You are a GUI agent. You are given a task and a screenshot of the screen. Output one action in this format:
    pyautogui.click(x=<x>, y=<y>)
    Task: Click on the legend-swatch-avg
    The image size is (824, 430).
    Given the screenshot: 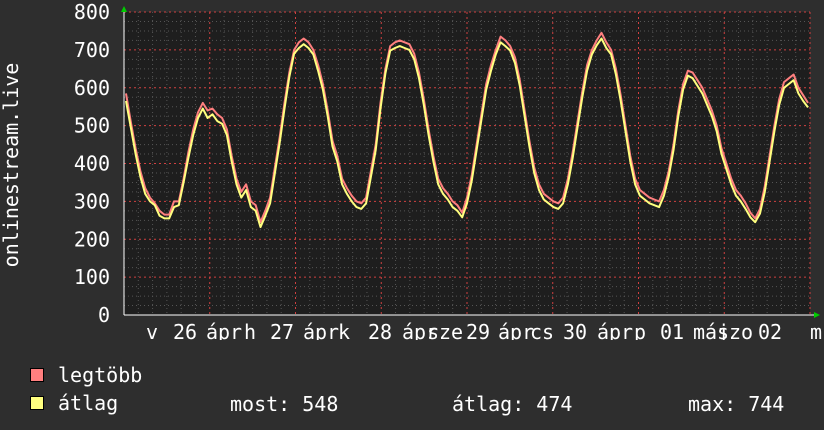 What is the action you would take?
    pyautogui.click(x=37, y=402)
    